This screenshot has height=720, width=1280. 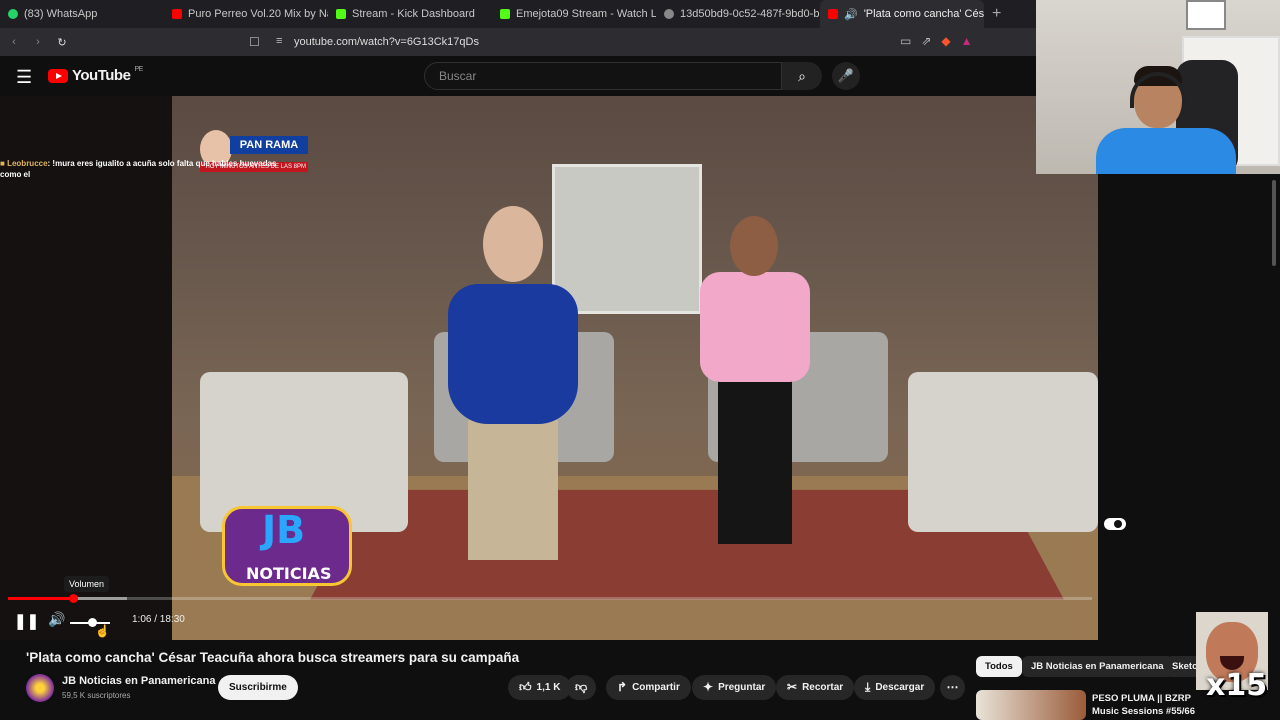 I want to click on sparkle-icon: ✦, so click(x=708, y=687).